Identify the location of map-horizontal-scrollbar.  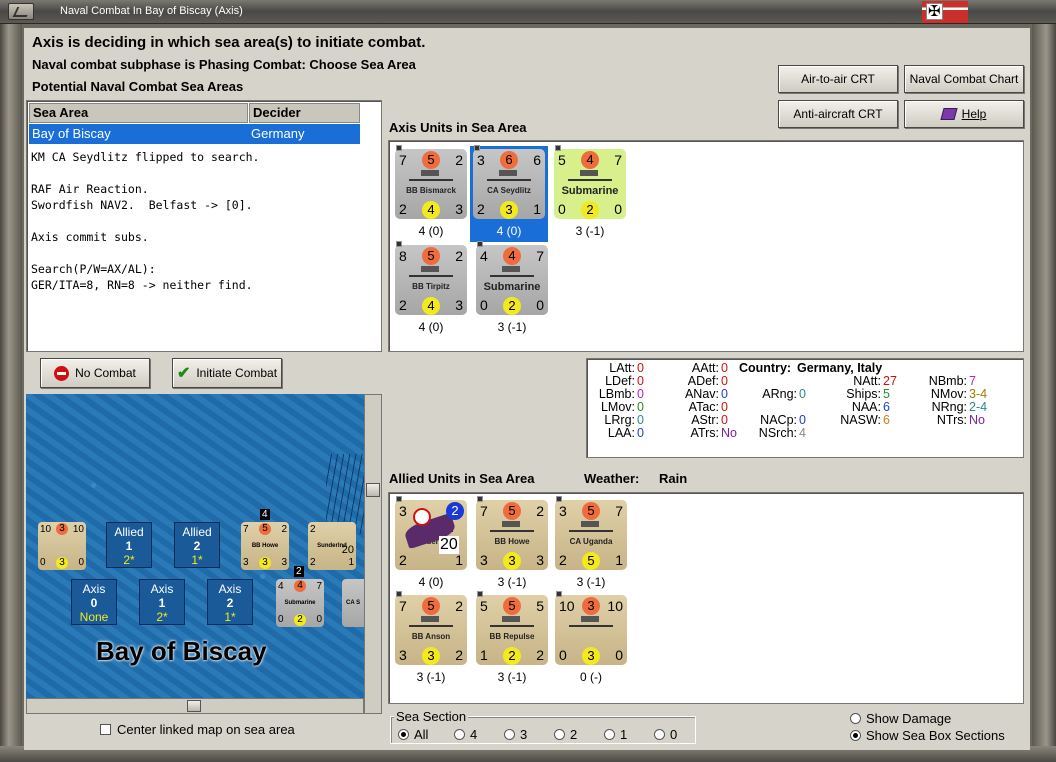
(195, 706).